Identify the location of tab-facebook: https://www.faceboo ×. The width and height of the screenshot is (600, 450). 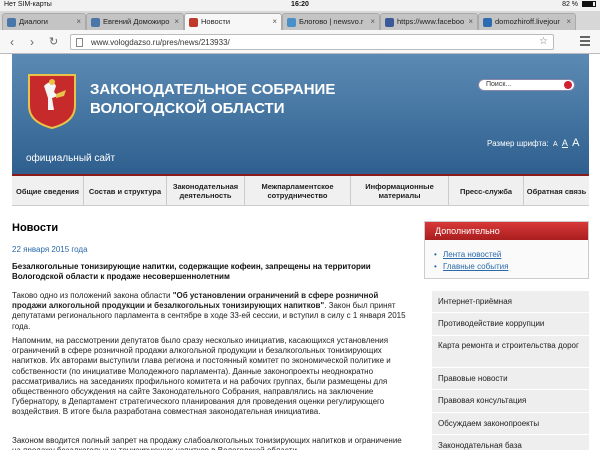
(429, 21).